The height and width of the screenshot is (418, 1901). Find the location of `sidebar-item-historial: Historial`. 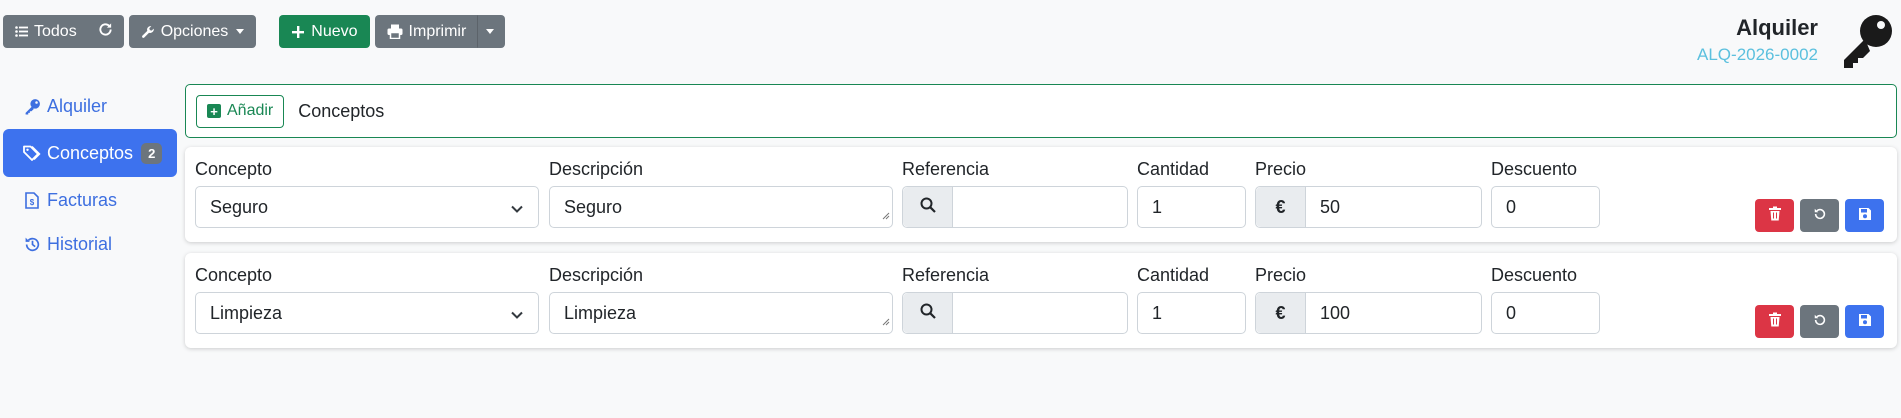

sidebar-item-historial: Historial is located at coordinates (90, 244).